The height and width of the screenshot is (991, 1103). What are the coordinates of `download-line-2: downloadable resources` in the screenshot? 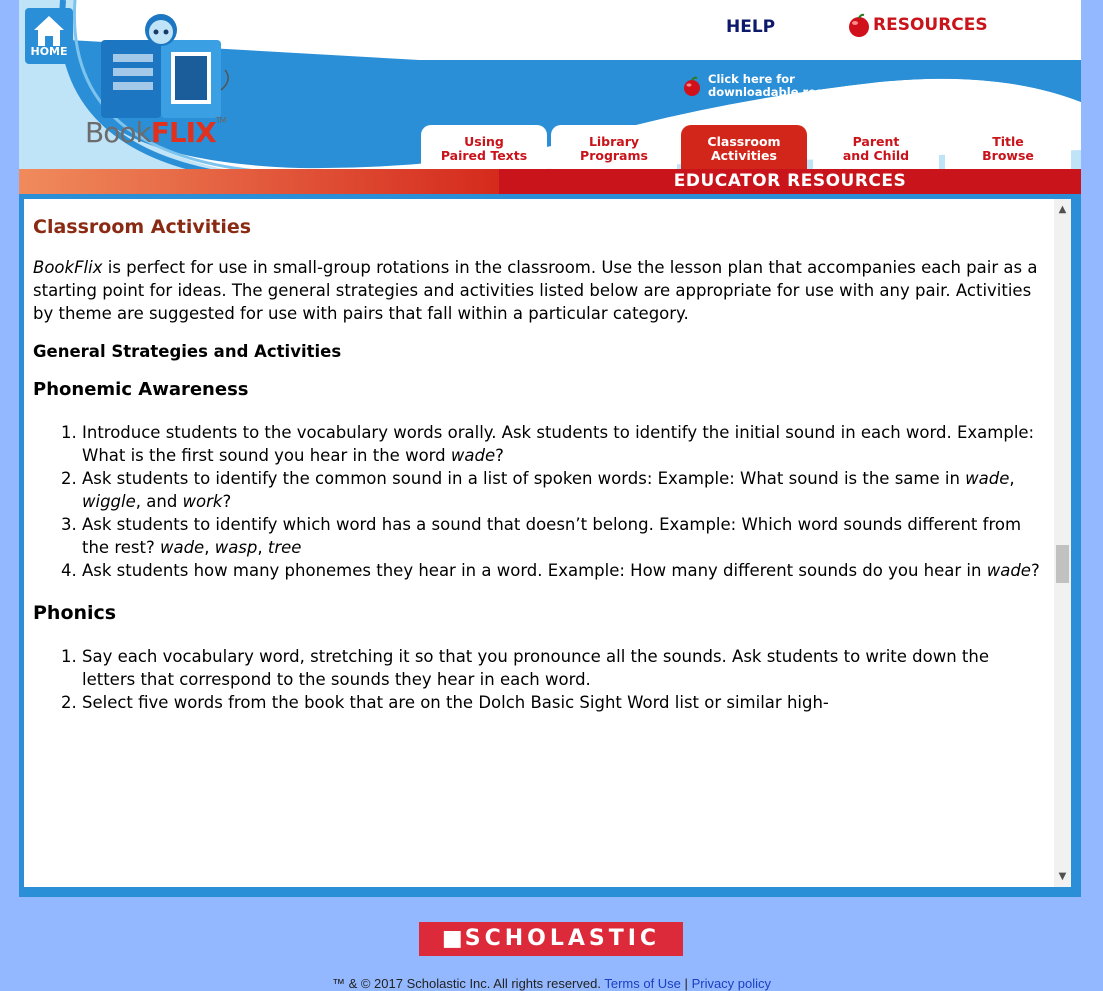 It's located at (787, 92).